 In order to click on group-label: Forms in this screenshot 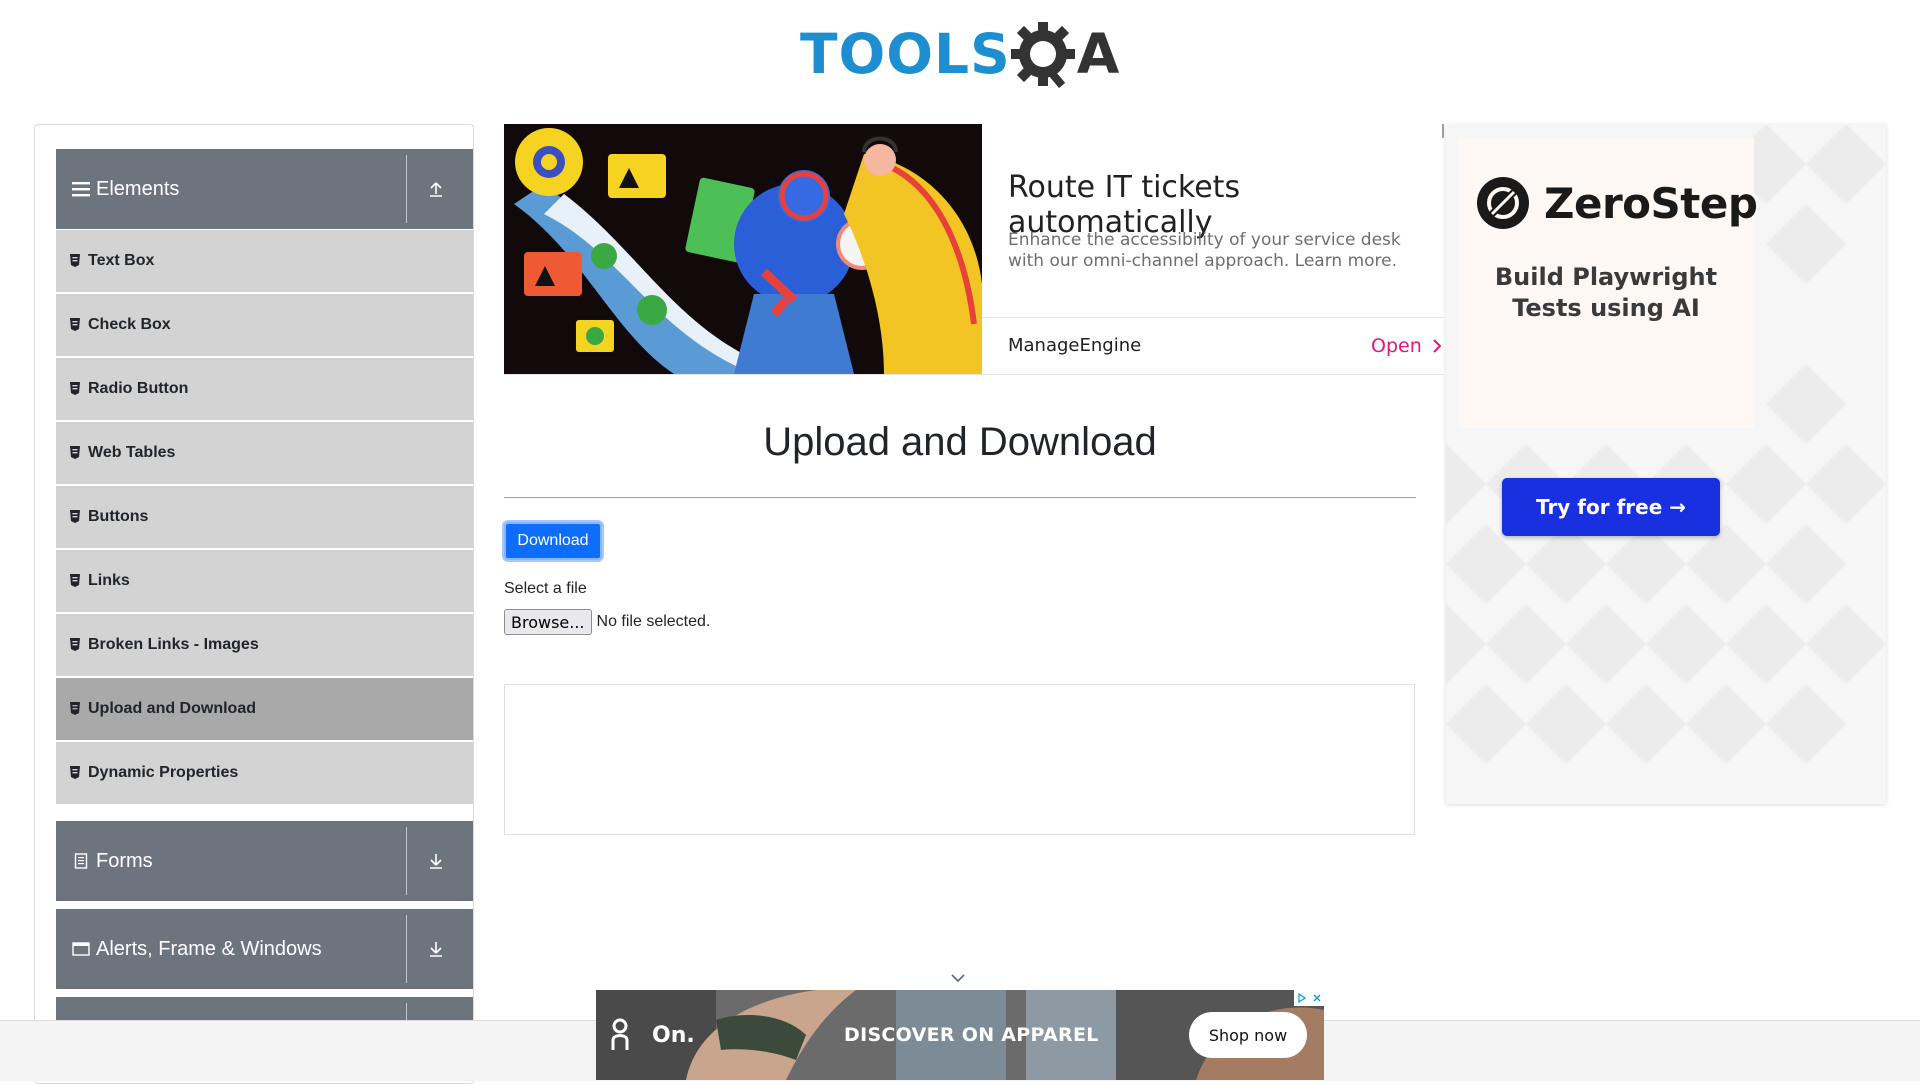, I will do `click(124, 860)`.